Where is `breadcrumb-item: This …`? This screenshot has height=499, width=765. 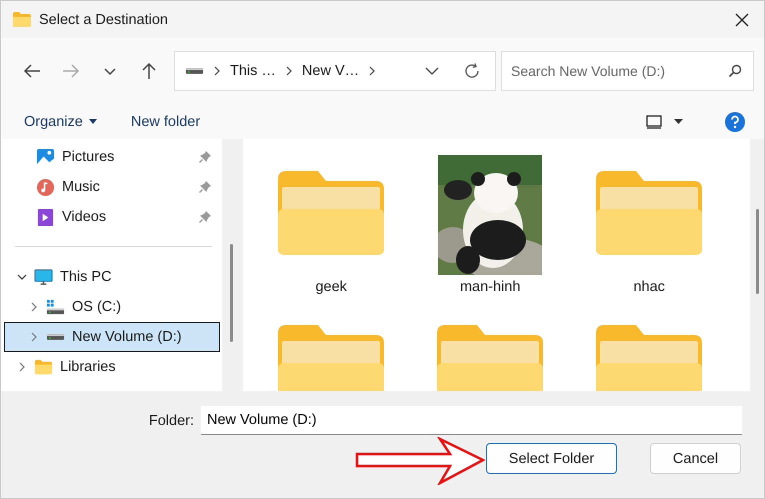 breadcrumb-item: This … is located at coordinates (253, 71).